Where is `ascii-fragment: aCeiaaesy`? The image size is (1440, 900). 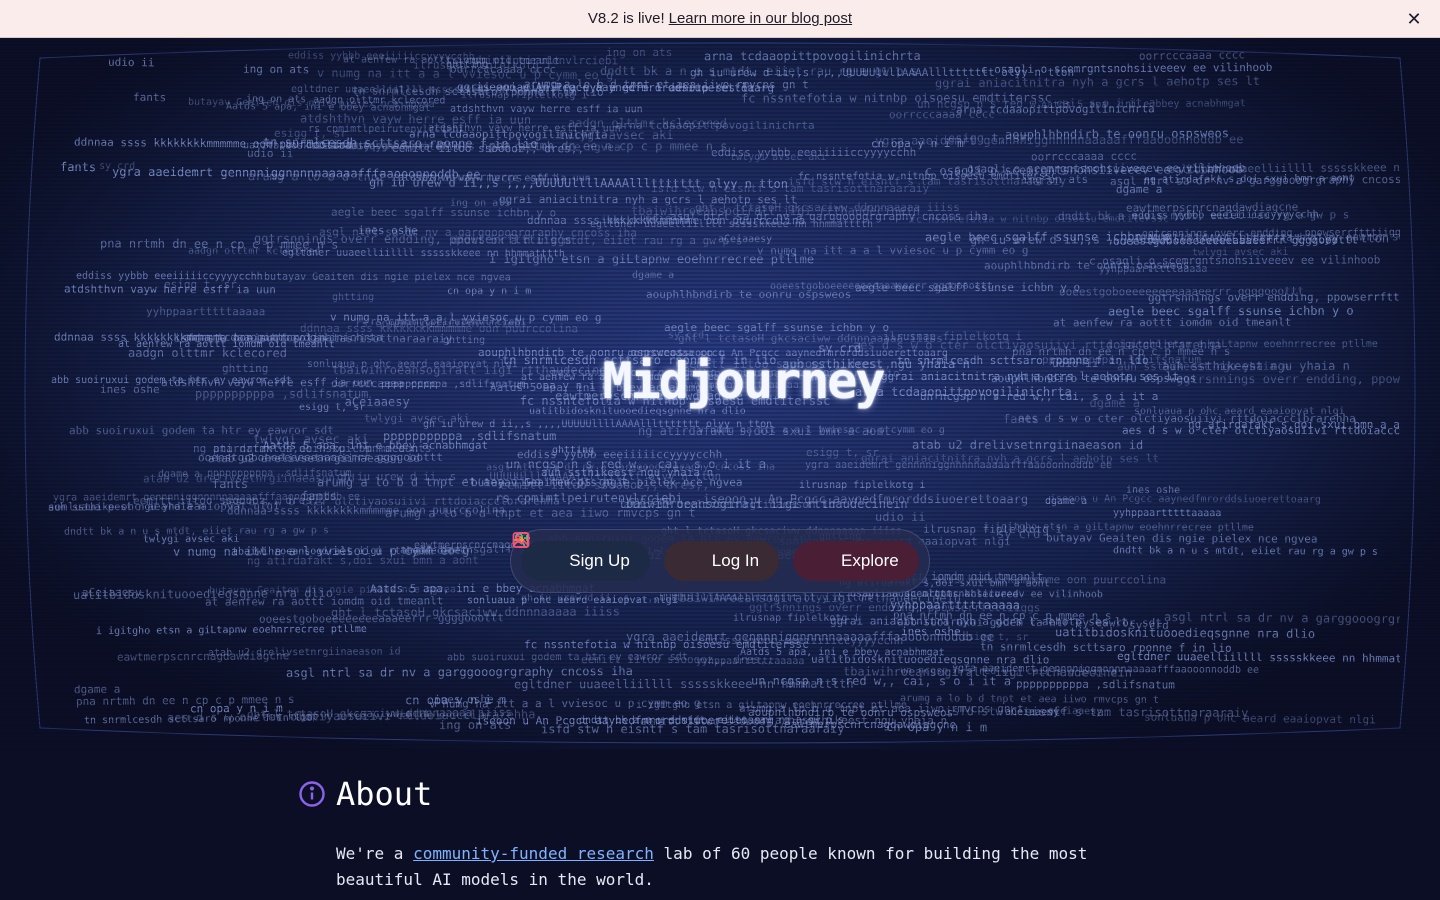
ascii-fragment: aCeiaaesy is located at coordinates (1032, 712).